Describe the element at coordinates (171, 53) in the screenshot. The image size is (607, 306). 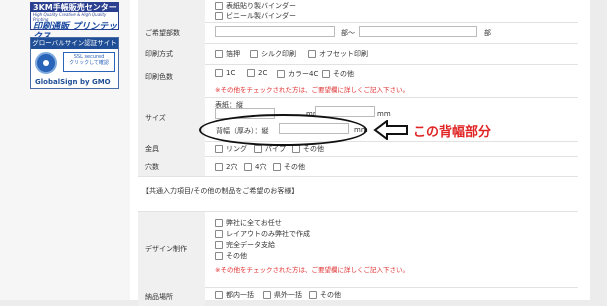
I see `print-method-label: 印刷方式` at that location.